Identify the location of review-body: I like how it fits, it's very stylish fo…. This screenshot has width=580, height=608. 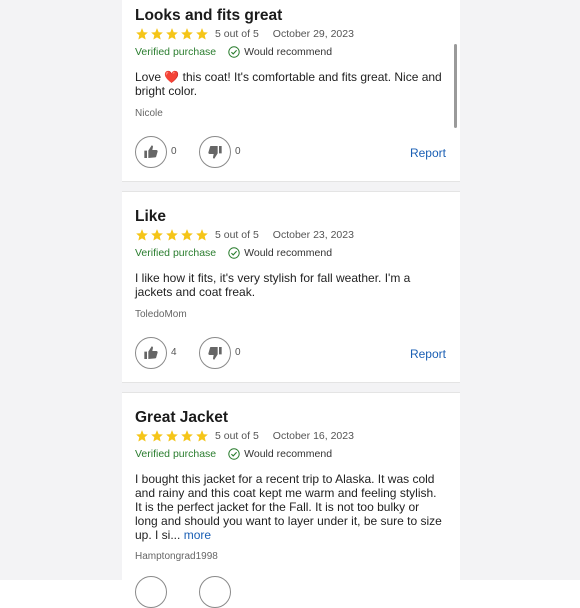
(273, 285).